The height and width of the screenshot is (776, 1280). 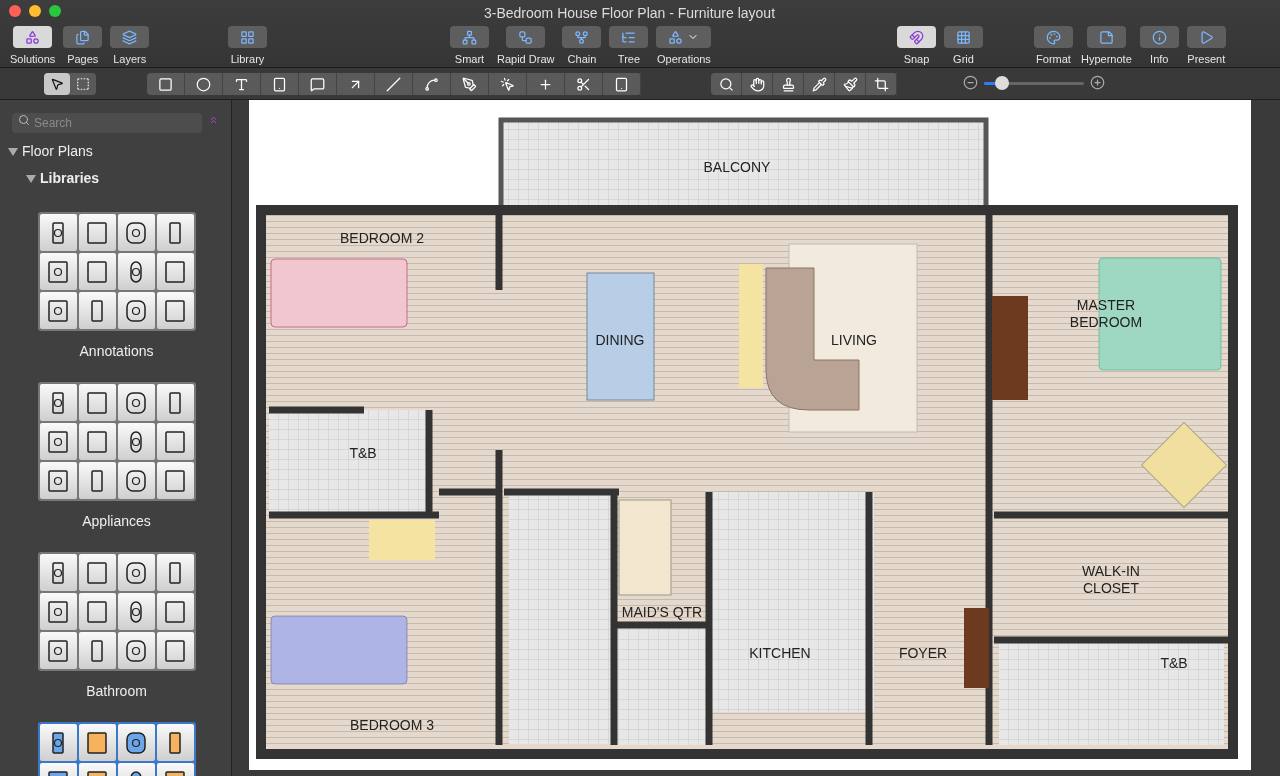 What do you see at coordinates (115, 151) in the screenshot?
I see `tree-item: Floor Plans` at bounding box center [115, 151].